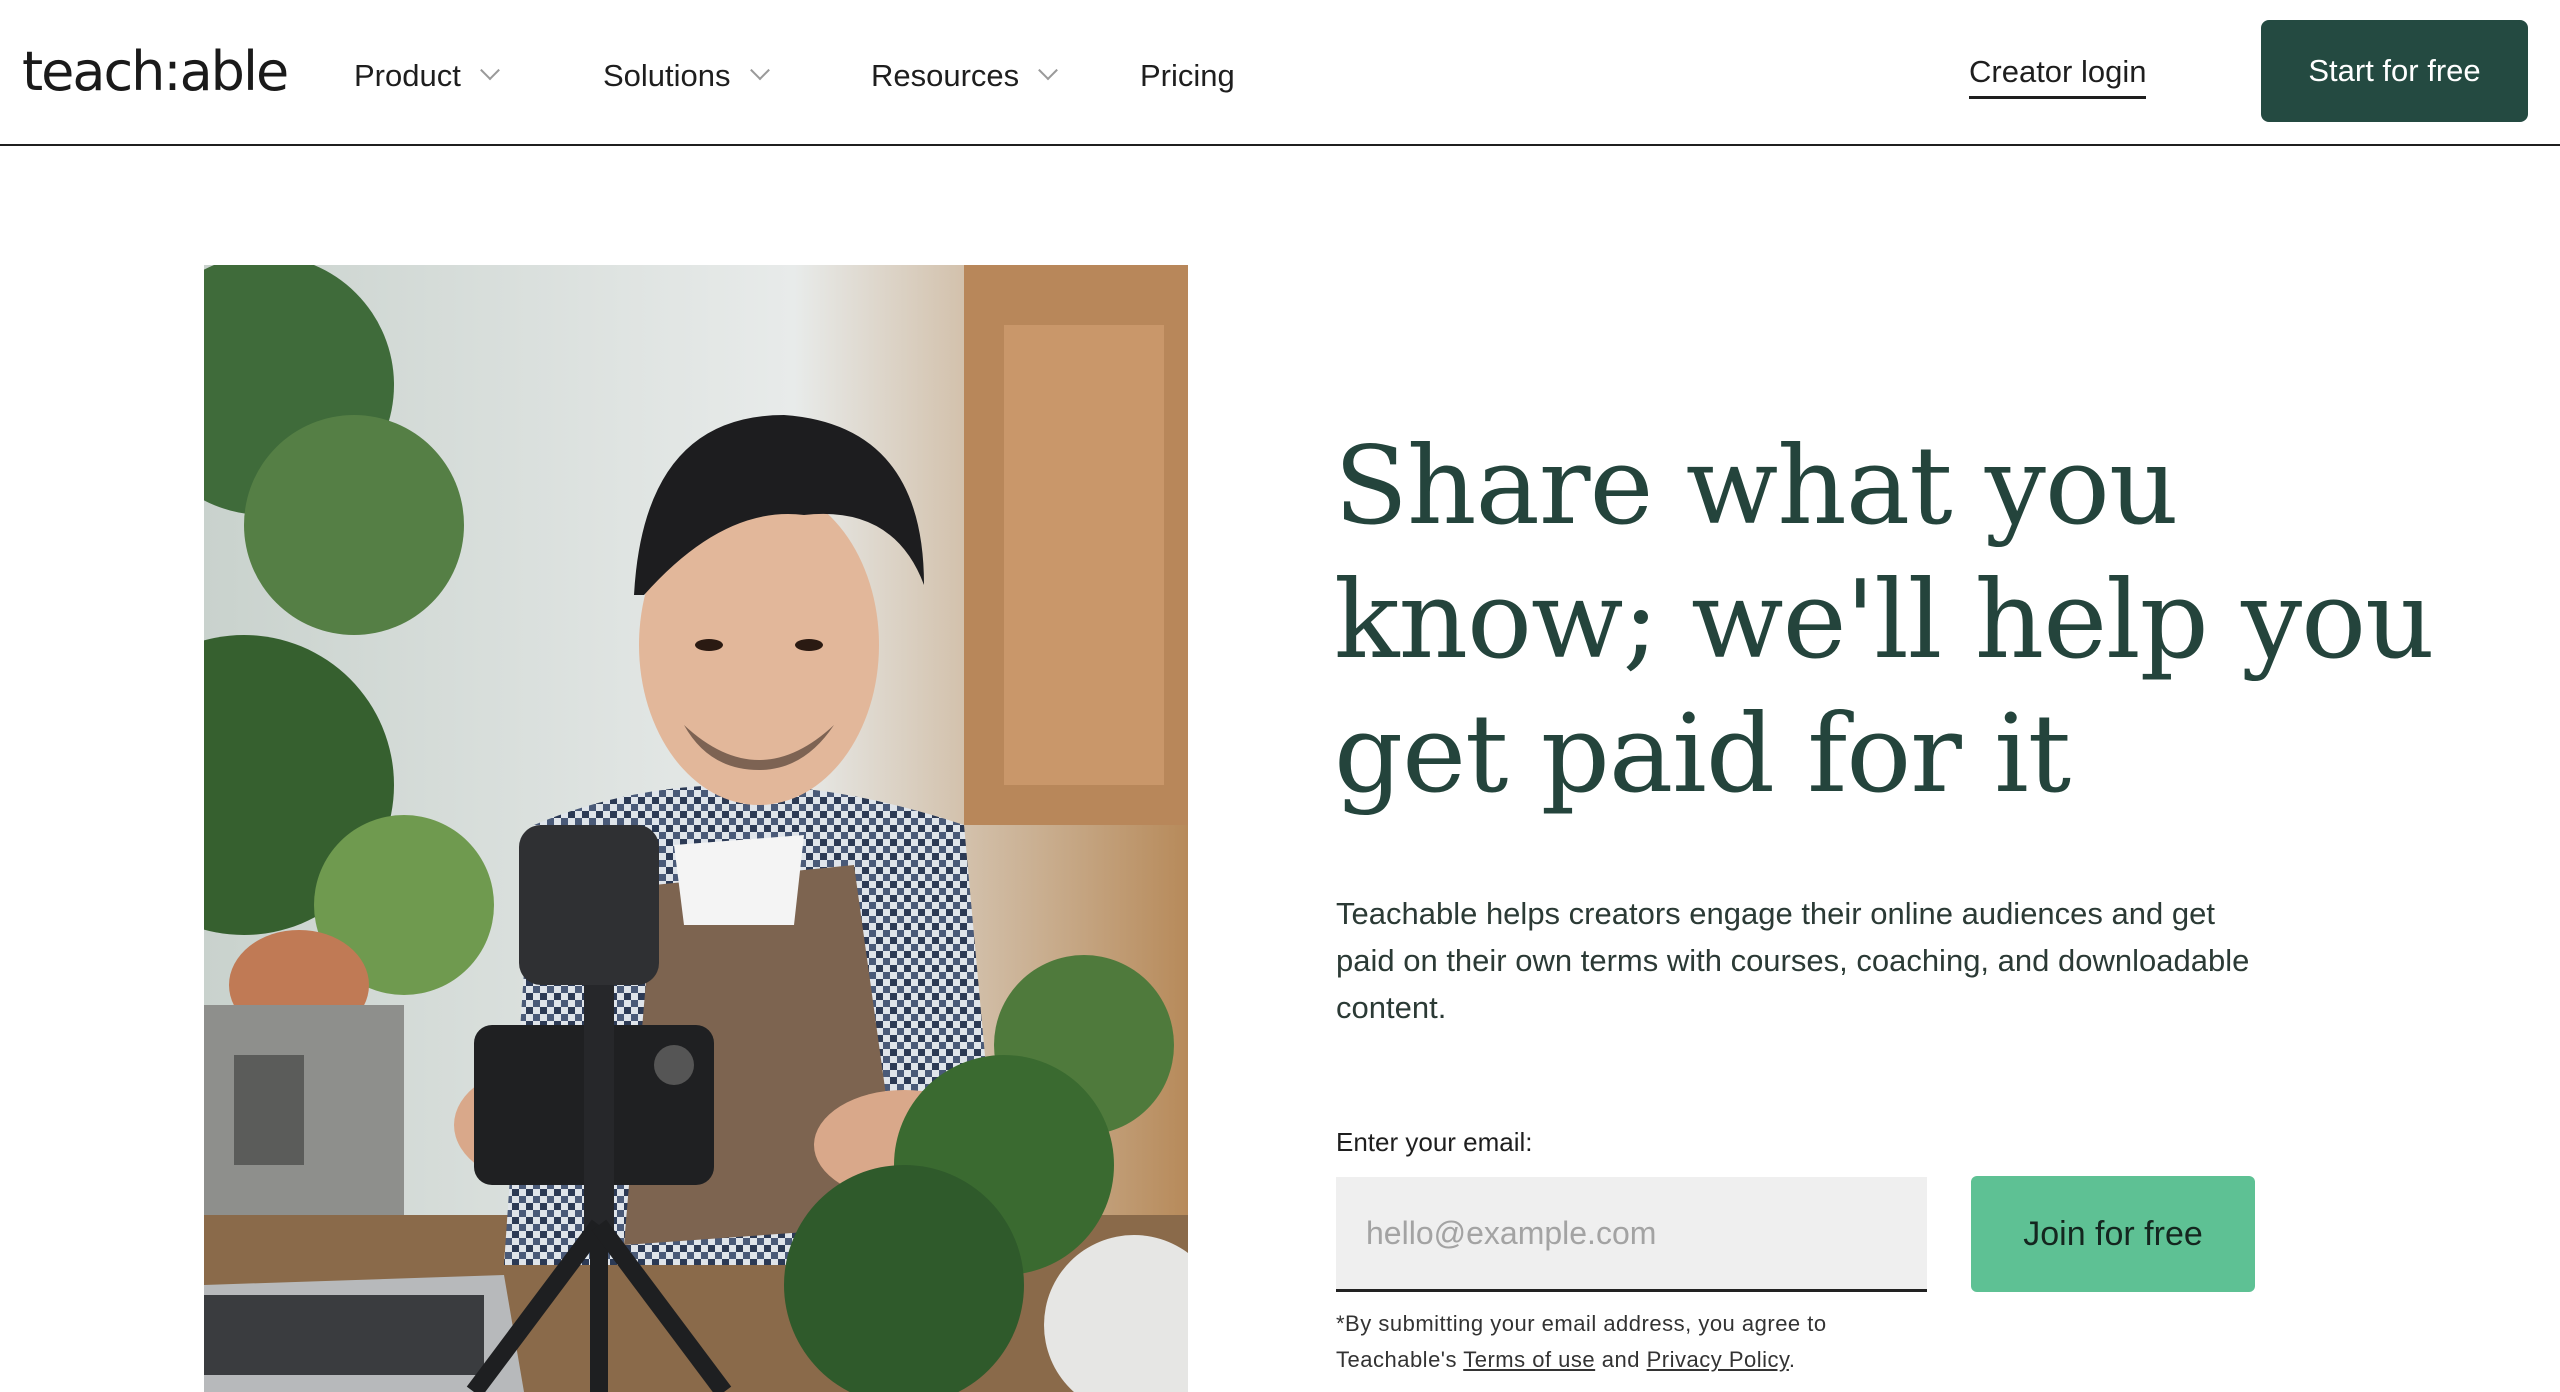 Image resolution: width=2560 pixels, height=1392 pixels. Describe the element at coordinates (667, 75) in the screenshot. I see `nav-item-label: Solutions` at that location.